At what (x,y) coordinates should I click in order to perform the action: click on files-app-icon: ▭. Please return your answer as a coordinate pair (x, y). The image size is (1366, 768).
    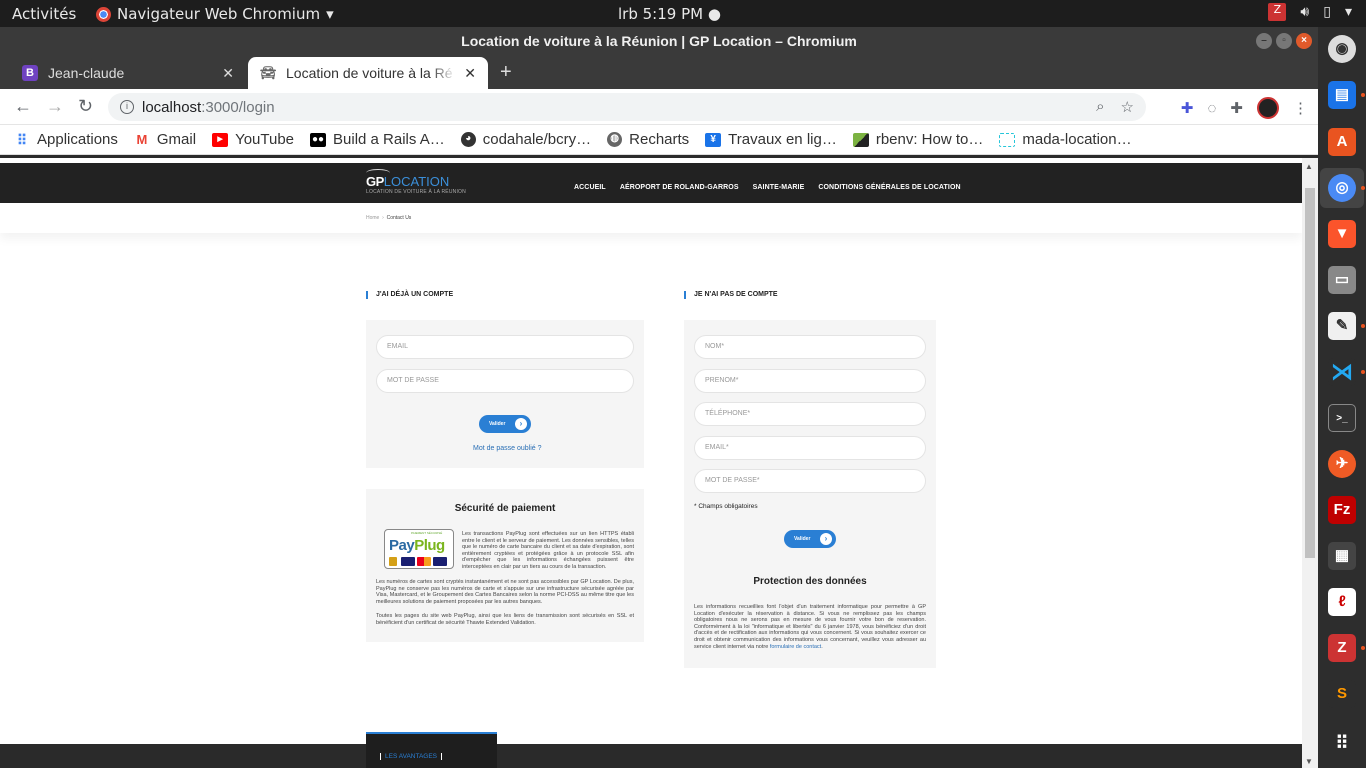
    Looking at the image, I should click on (1342, 280).